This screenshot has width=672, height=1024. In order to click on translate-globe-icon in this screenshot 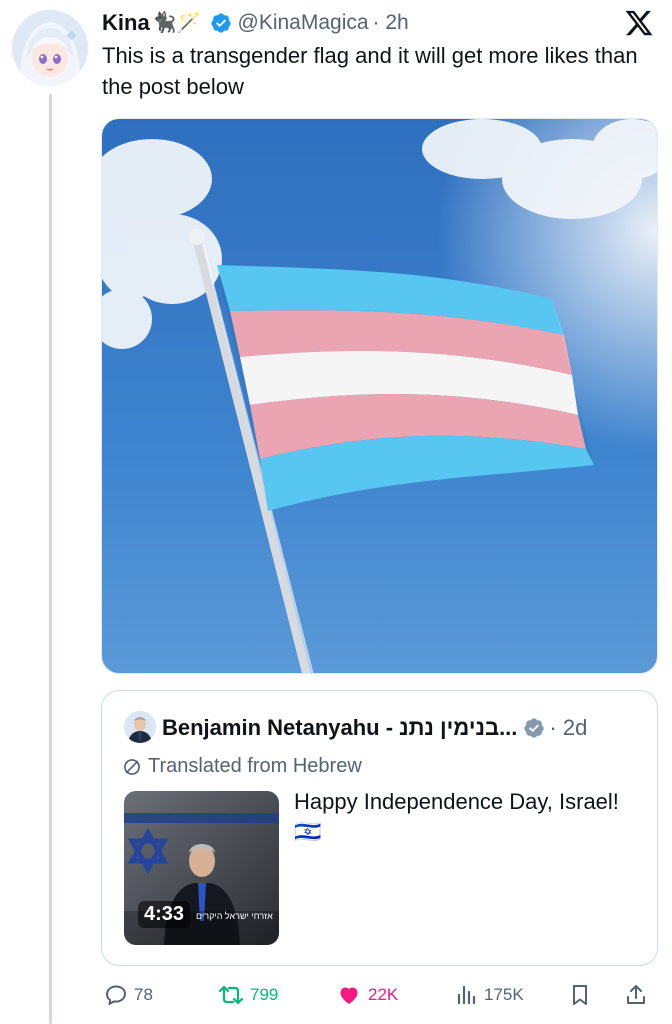, I will do `click(132, 767)`.